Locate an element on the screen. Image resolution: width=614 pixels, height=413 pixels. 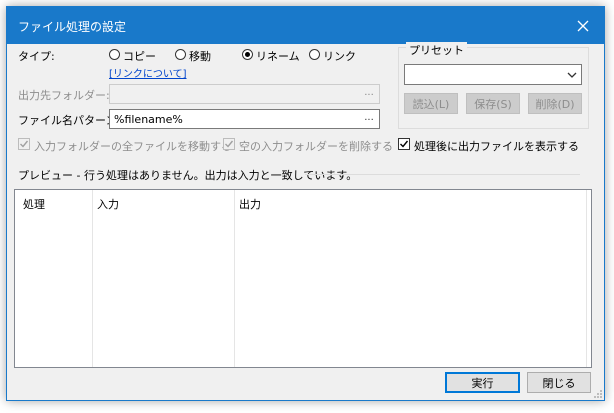
column-header-input: 入力 is located at coordinates (108, 204).